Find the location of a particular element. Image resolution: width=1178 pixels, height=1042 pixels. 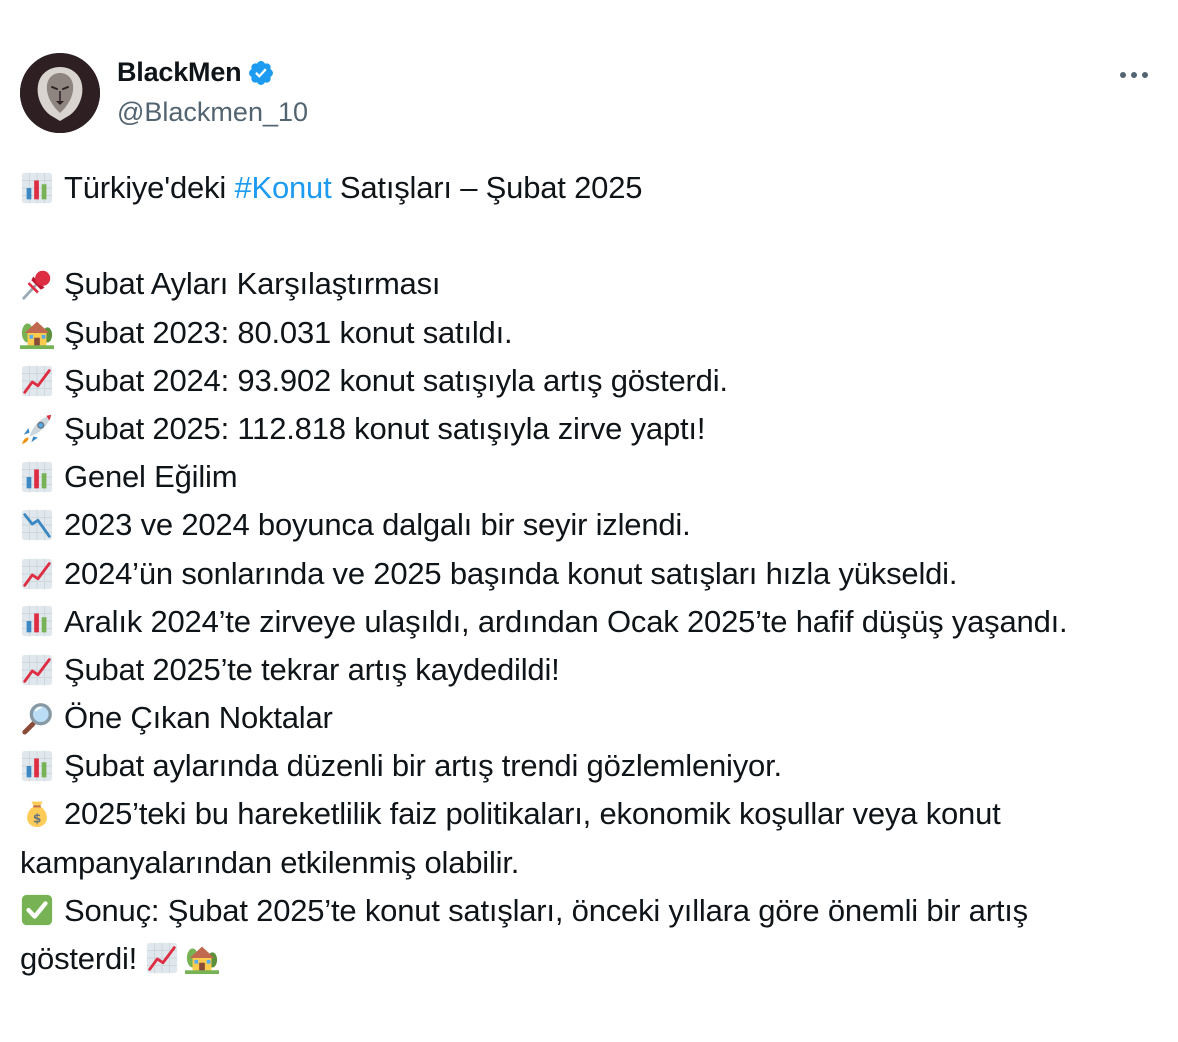

rocket-icon is located at coordinates (42, 429).